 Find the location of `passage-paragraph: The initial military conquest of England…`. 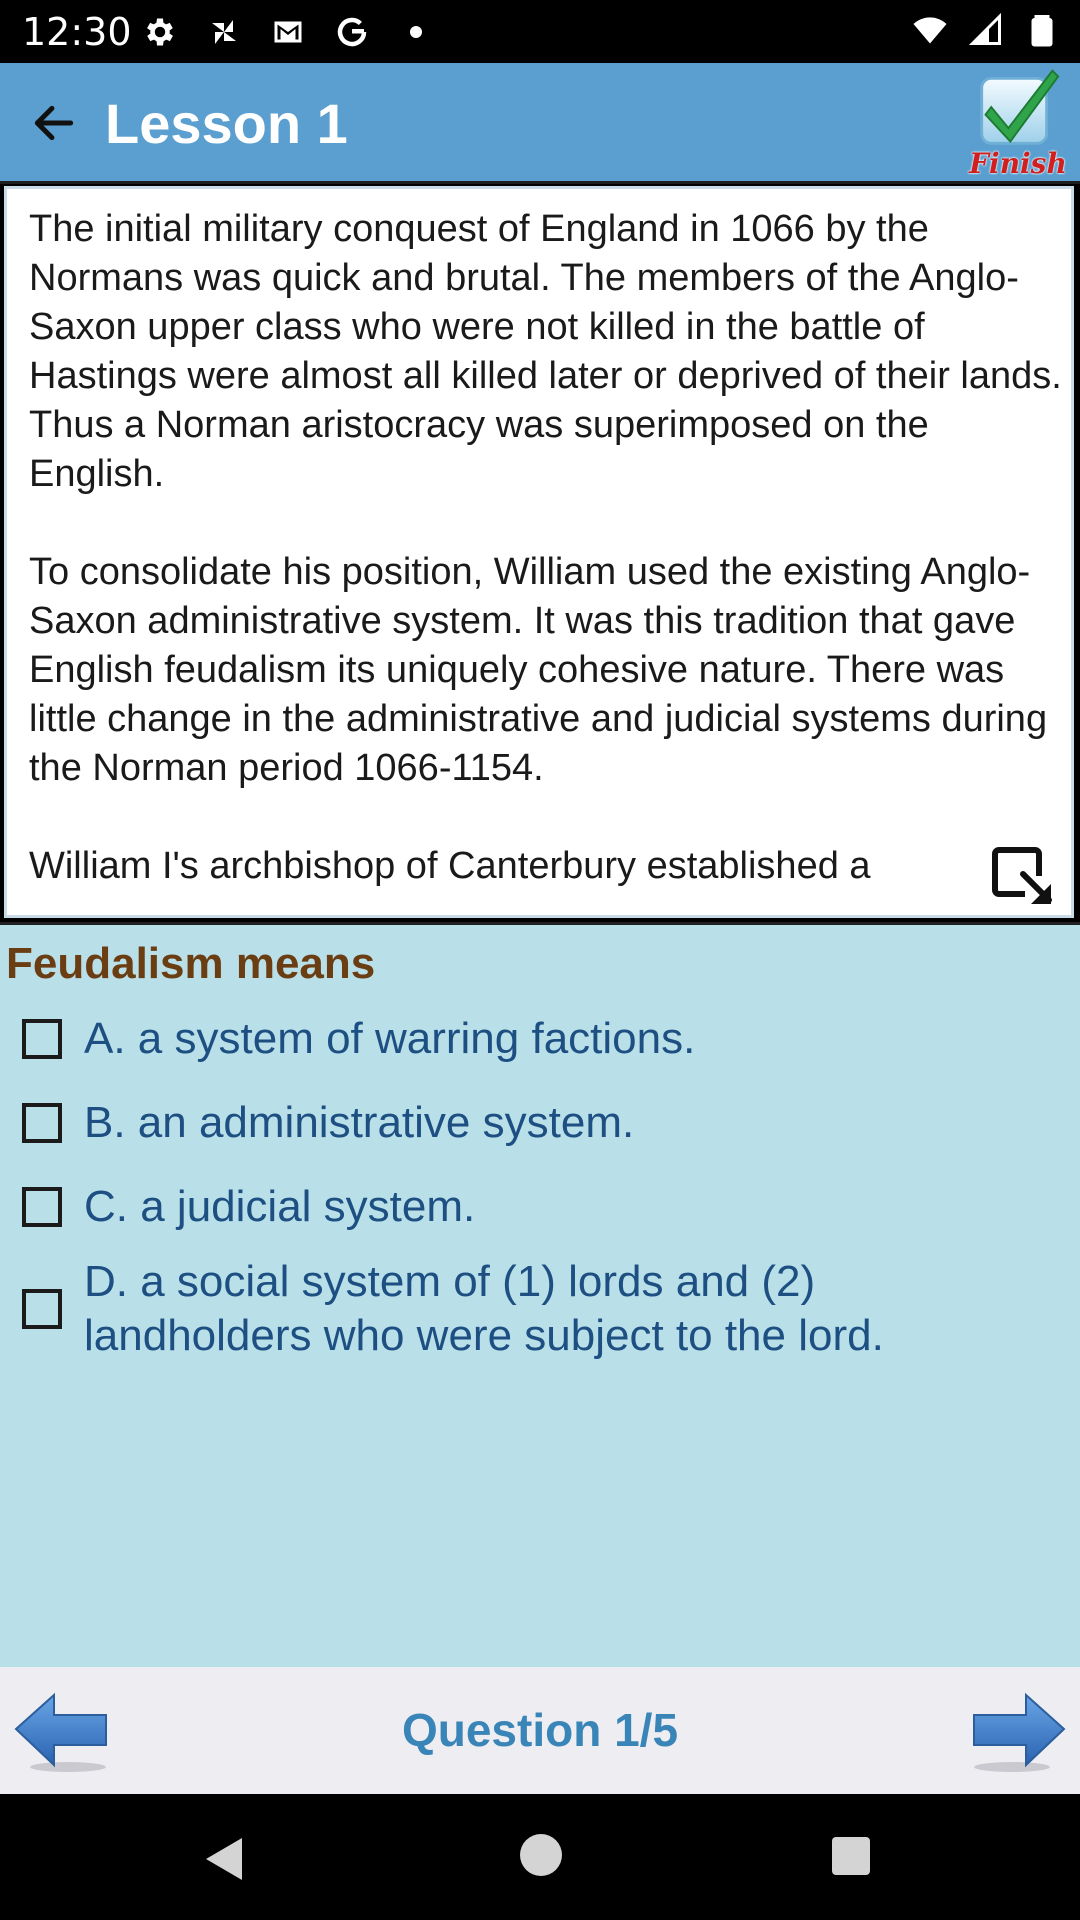

passage-paragraph: The initial military conquest of England… is located at coordinates (545, 351).